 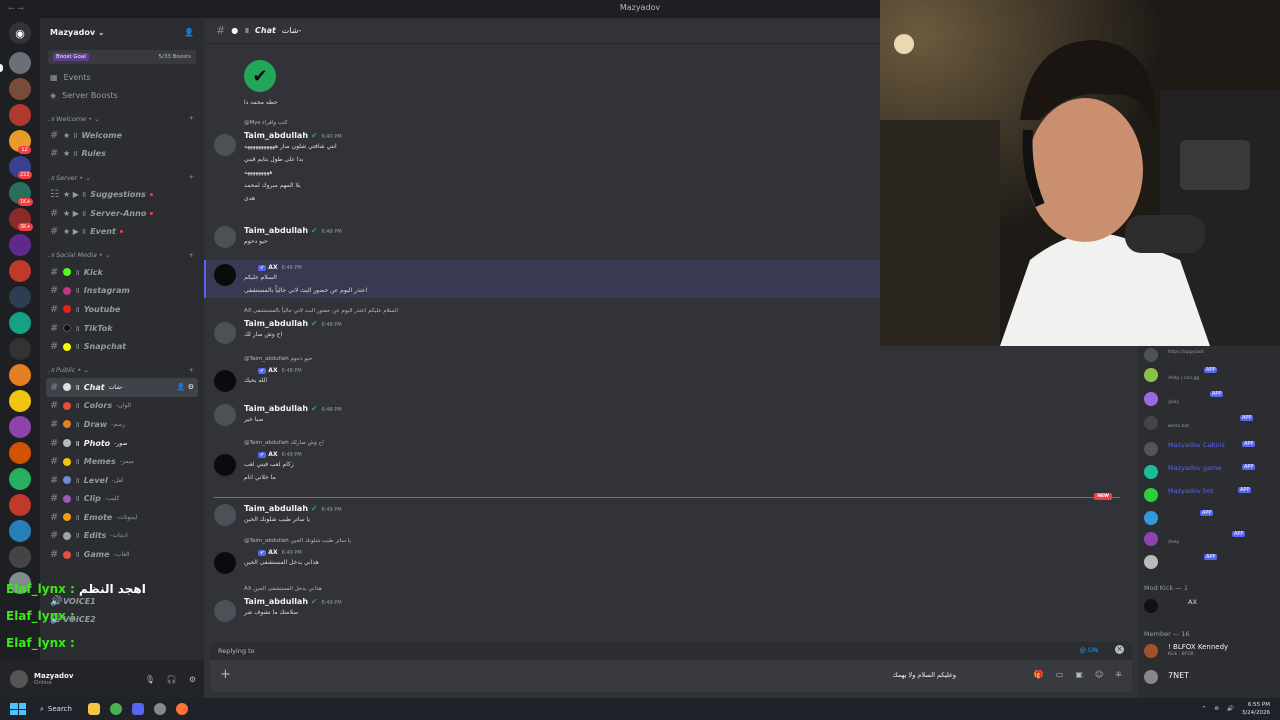 I want to click on channel-draw: # ॥ Draw -رسم, so click(x=122, y=424).